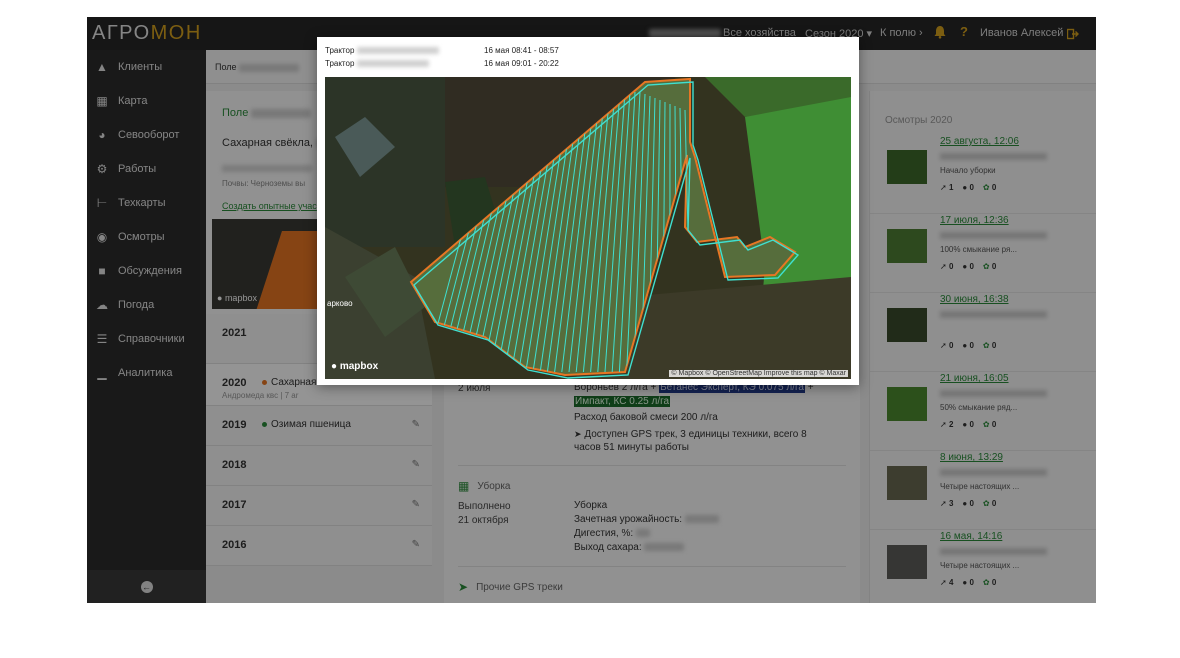 The height and width of the screenshot is (658, 1180). I want to click on track-2-label: Трактор, so click(377, 63).